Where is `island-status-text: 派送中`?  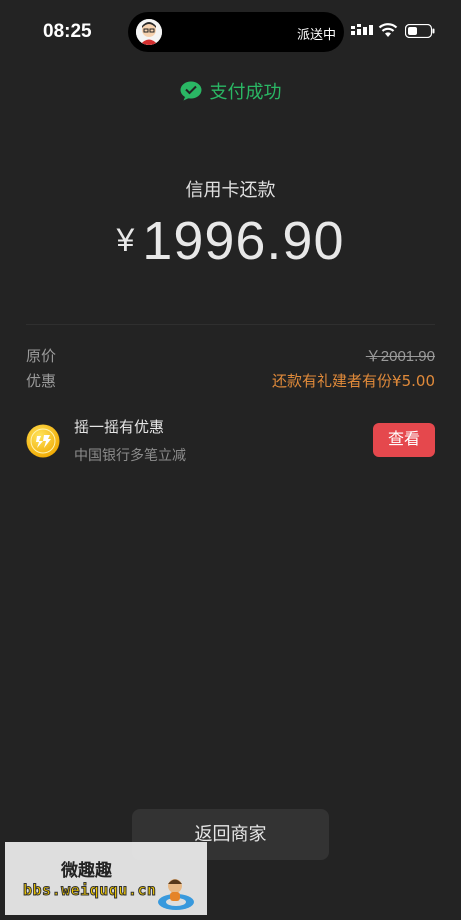 island-status-text: 派送中 is located at coordinates (317, 35).